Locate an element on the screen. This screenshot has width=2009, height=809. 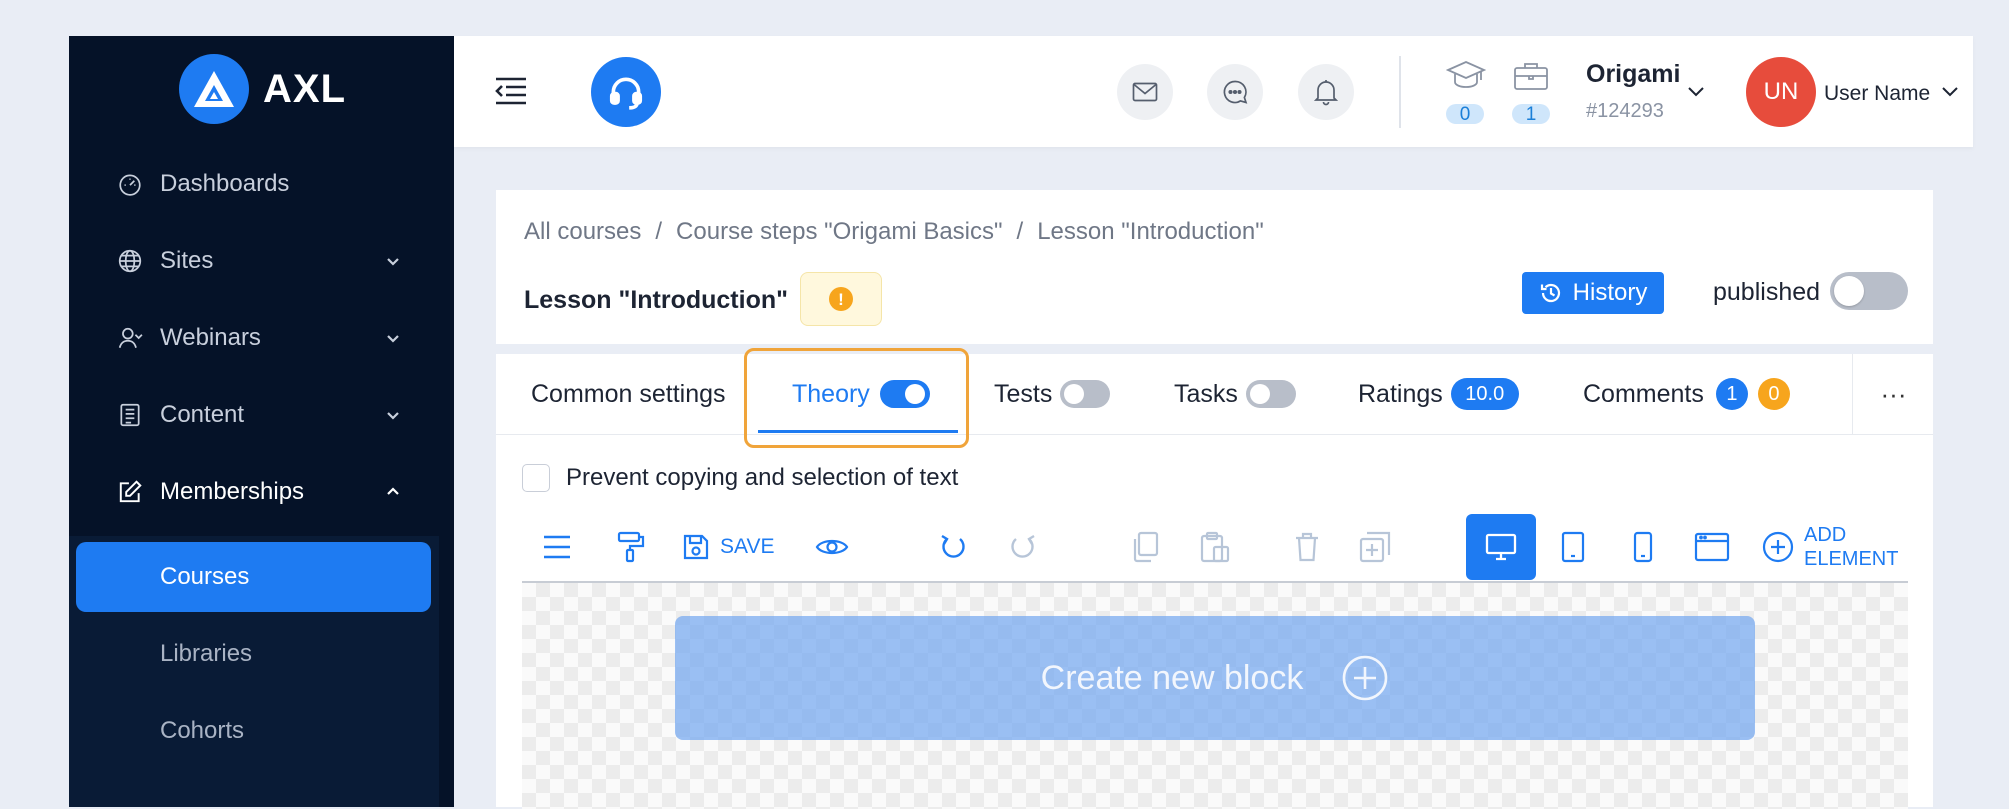
more-icon: ··· is located at coordinates (1893, 393).